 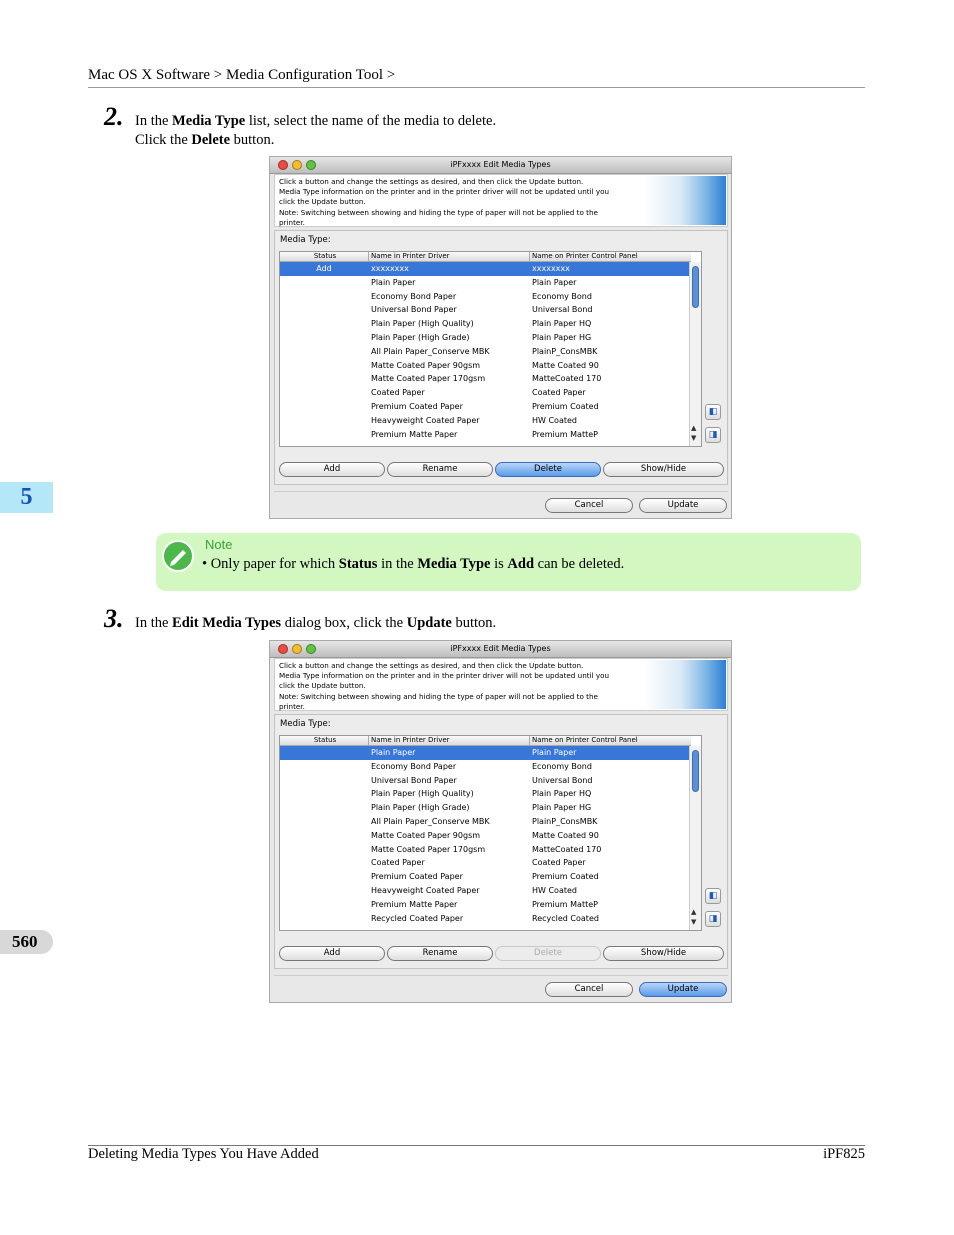 I want to click on panel-name-cell: Recycled Coated, so click(x=565, y=918).